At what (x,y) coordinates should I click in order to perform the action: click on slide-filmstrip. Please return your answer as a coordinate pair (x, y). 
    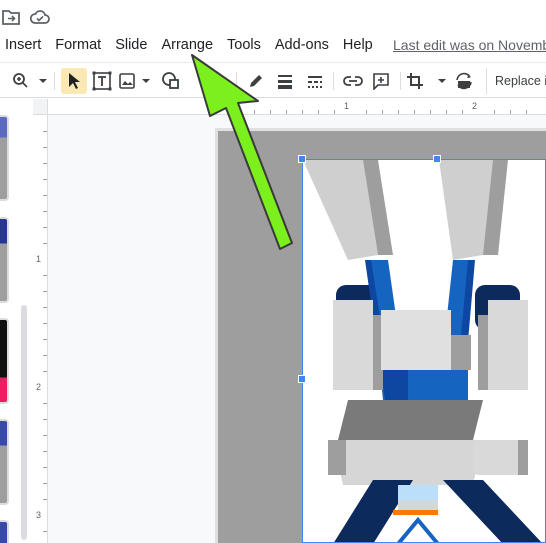
    Looking at the image, I should click on (9, 321).